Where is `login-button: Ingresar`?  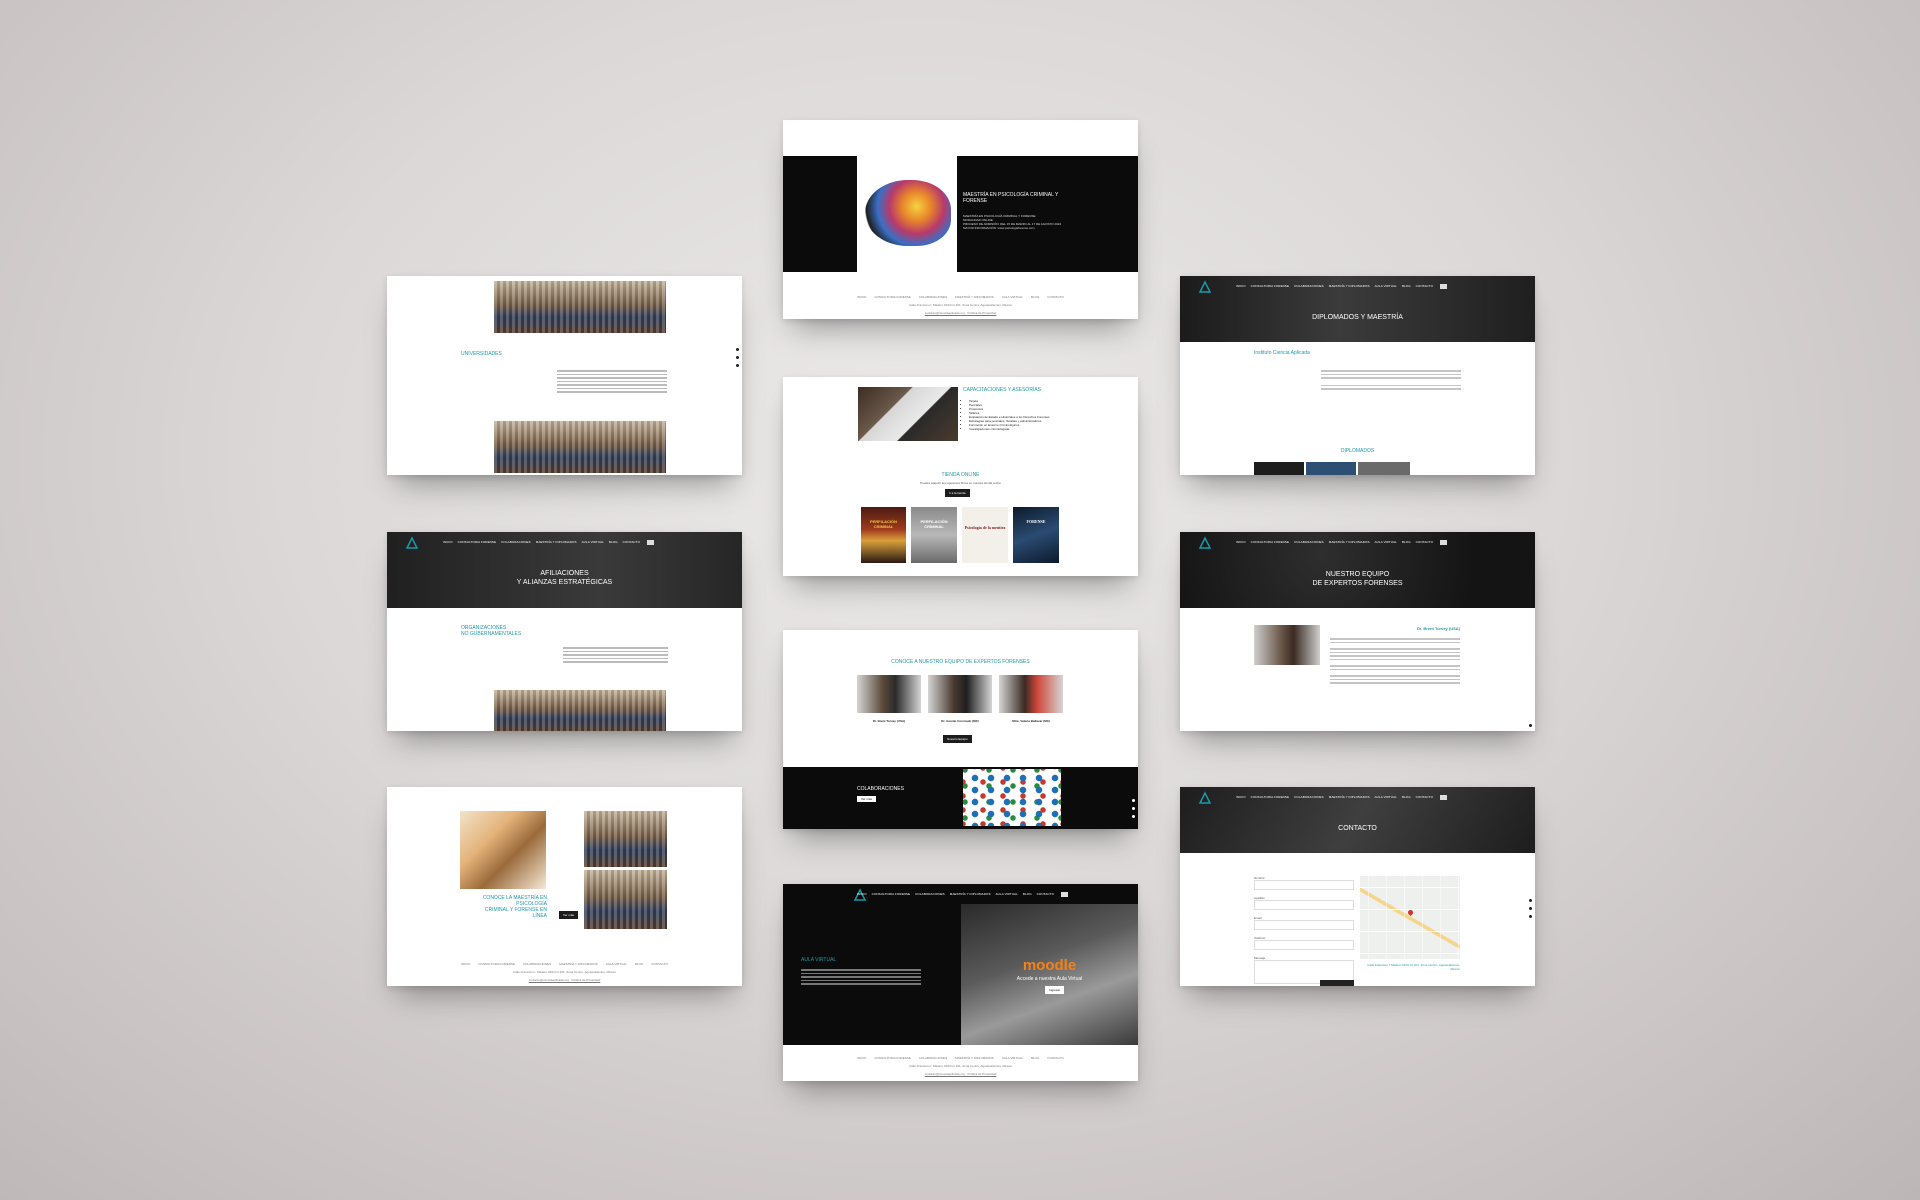
login-button: Ingresar is located at coordinates (1055, 990).